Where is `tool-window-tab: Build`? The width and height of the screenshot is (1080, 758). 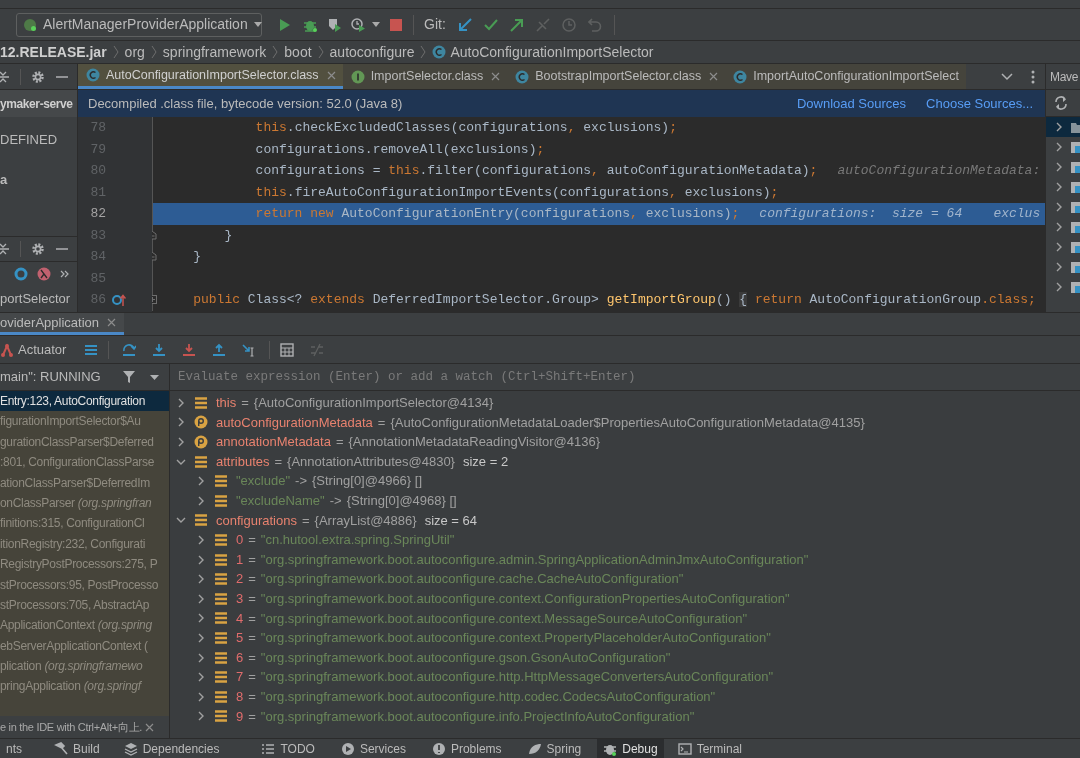
tool-window-tab: Build is located at coordinates (77, 748).